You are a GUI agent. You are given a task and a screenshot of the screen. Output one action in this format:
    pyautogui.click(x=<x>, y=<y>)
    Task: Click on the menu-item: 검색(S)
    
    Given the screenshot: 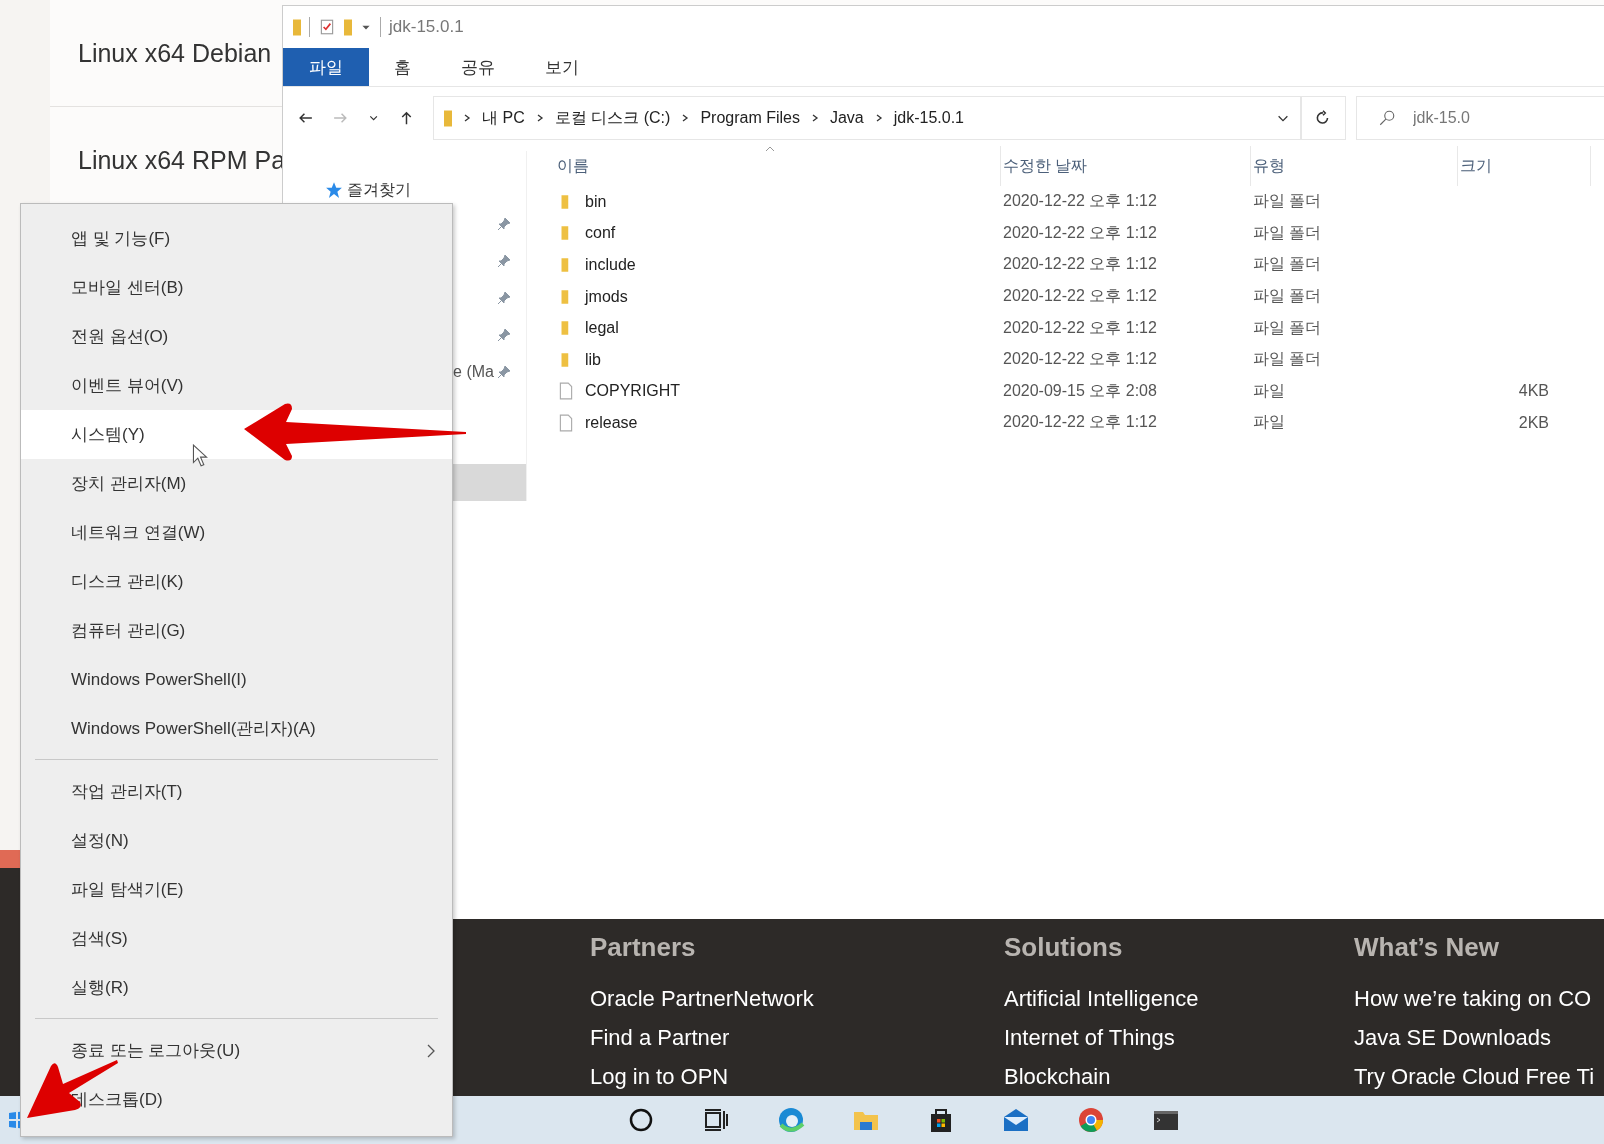 What is the action you would take?
    pyautogui.click(x=236, y=938)
    